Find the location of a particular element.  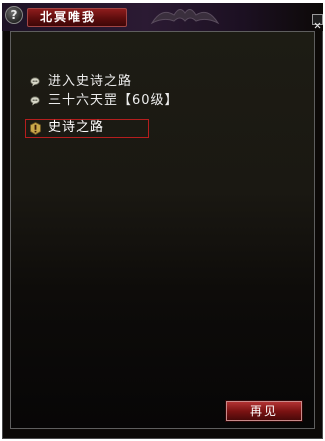

dialog-option-36-tiangang: 三十六天罡【60级】 is located at coordinates (104, 101).